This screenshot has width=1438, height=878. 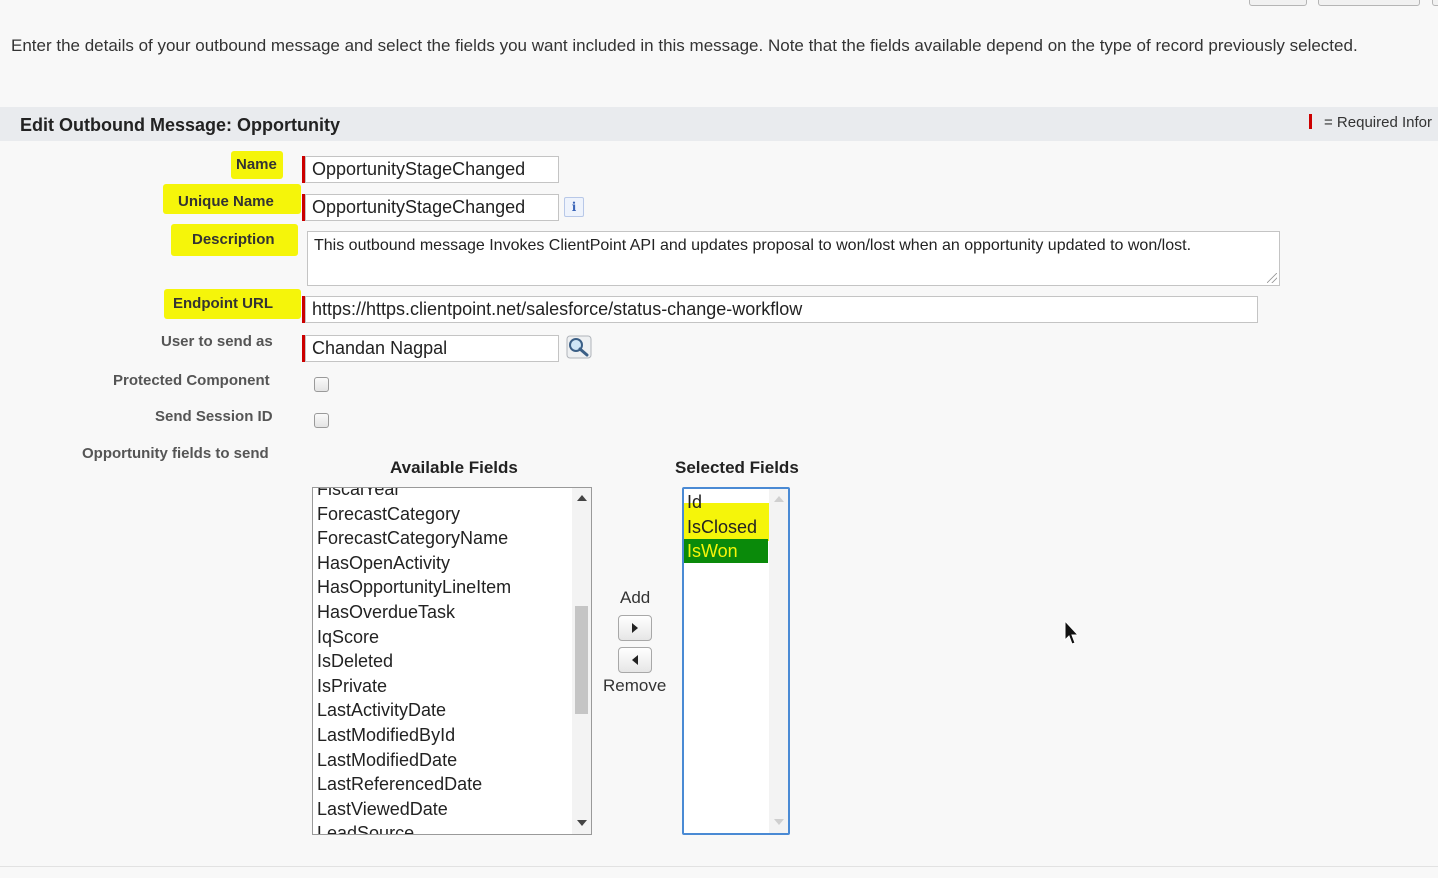 What do you see at coordinates (414, 827) in the screenshot?
I see `list-item: LeadSource` at bounding box center [414, 827].